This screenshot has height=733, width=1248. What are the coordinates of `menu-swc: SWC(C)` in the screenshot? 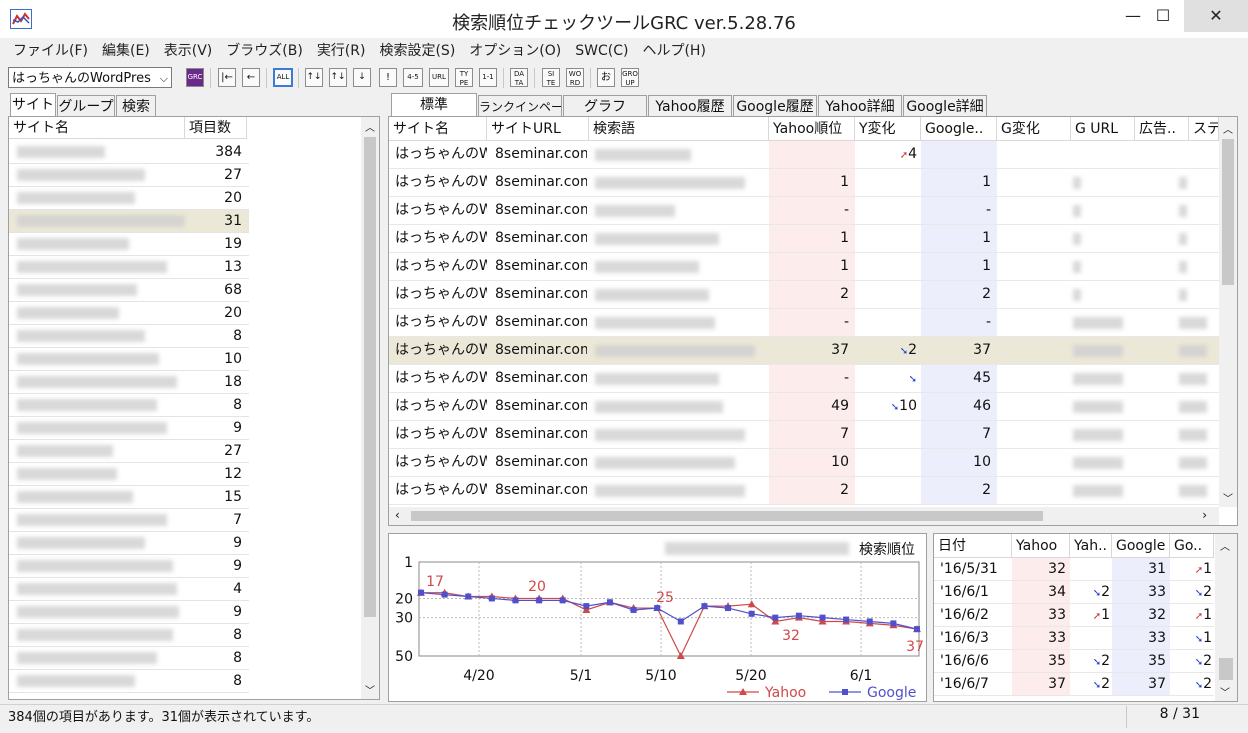 It's located at (601, 51).